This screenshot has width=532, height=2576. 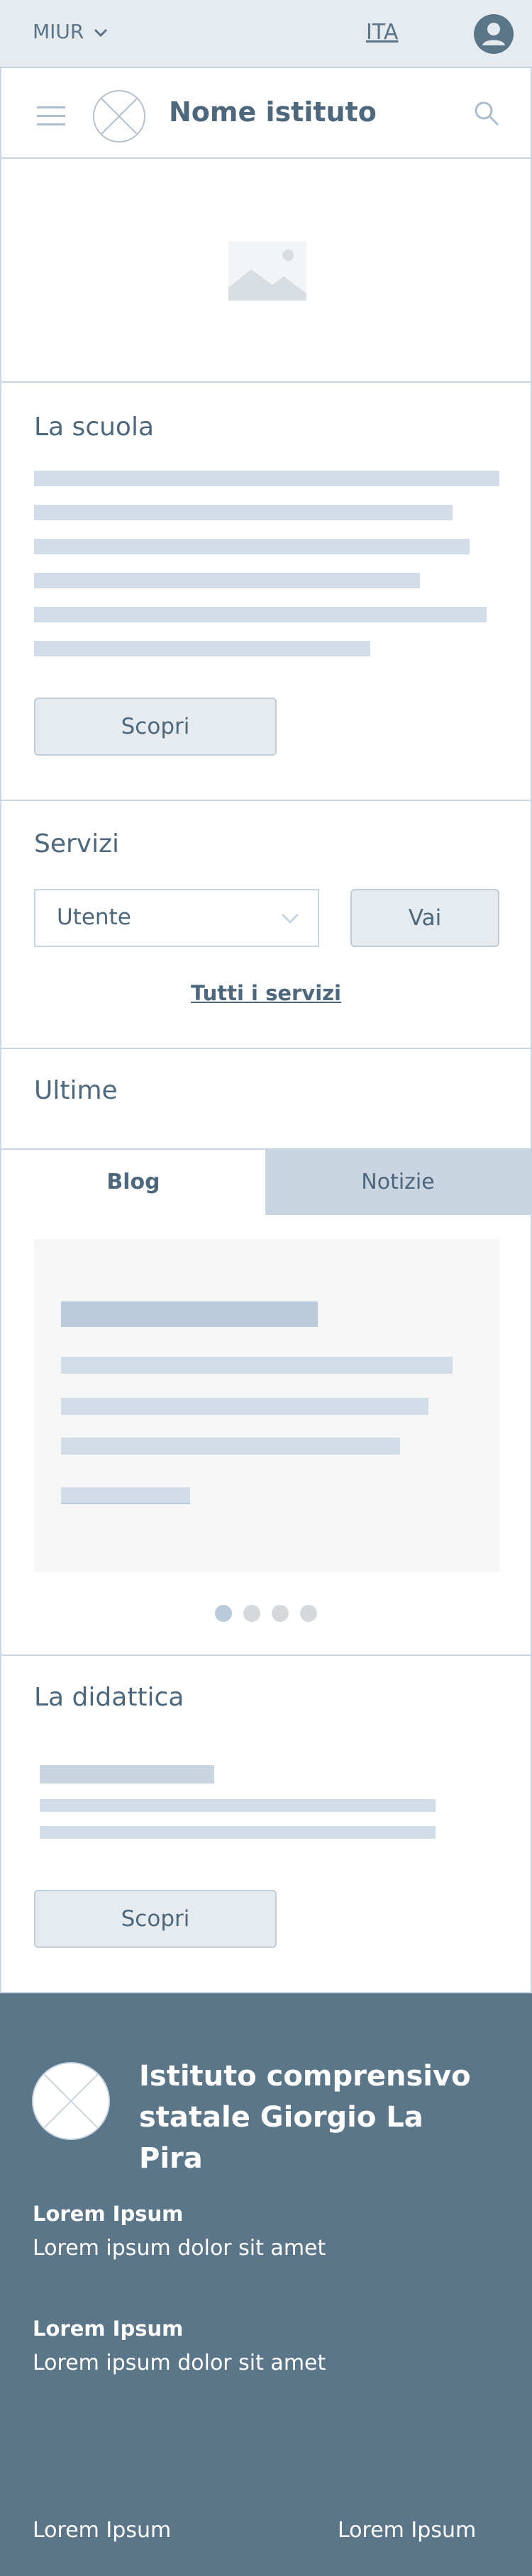 I want to click on carousel-pagination, so click(x=266, y=1613).